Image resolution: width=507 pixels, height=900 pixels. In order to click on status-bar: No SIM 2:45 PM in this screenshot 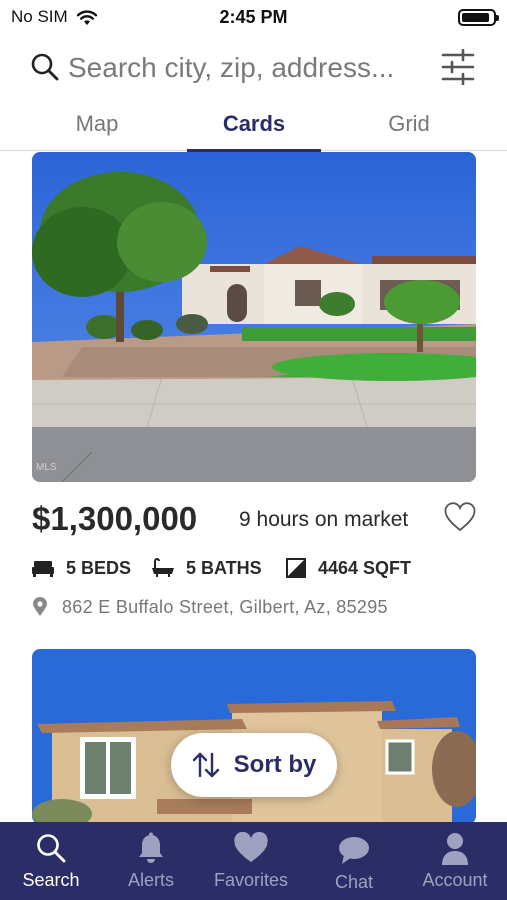, I will do `click(253, 17)`.